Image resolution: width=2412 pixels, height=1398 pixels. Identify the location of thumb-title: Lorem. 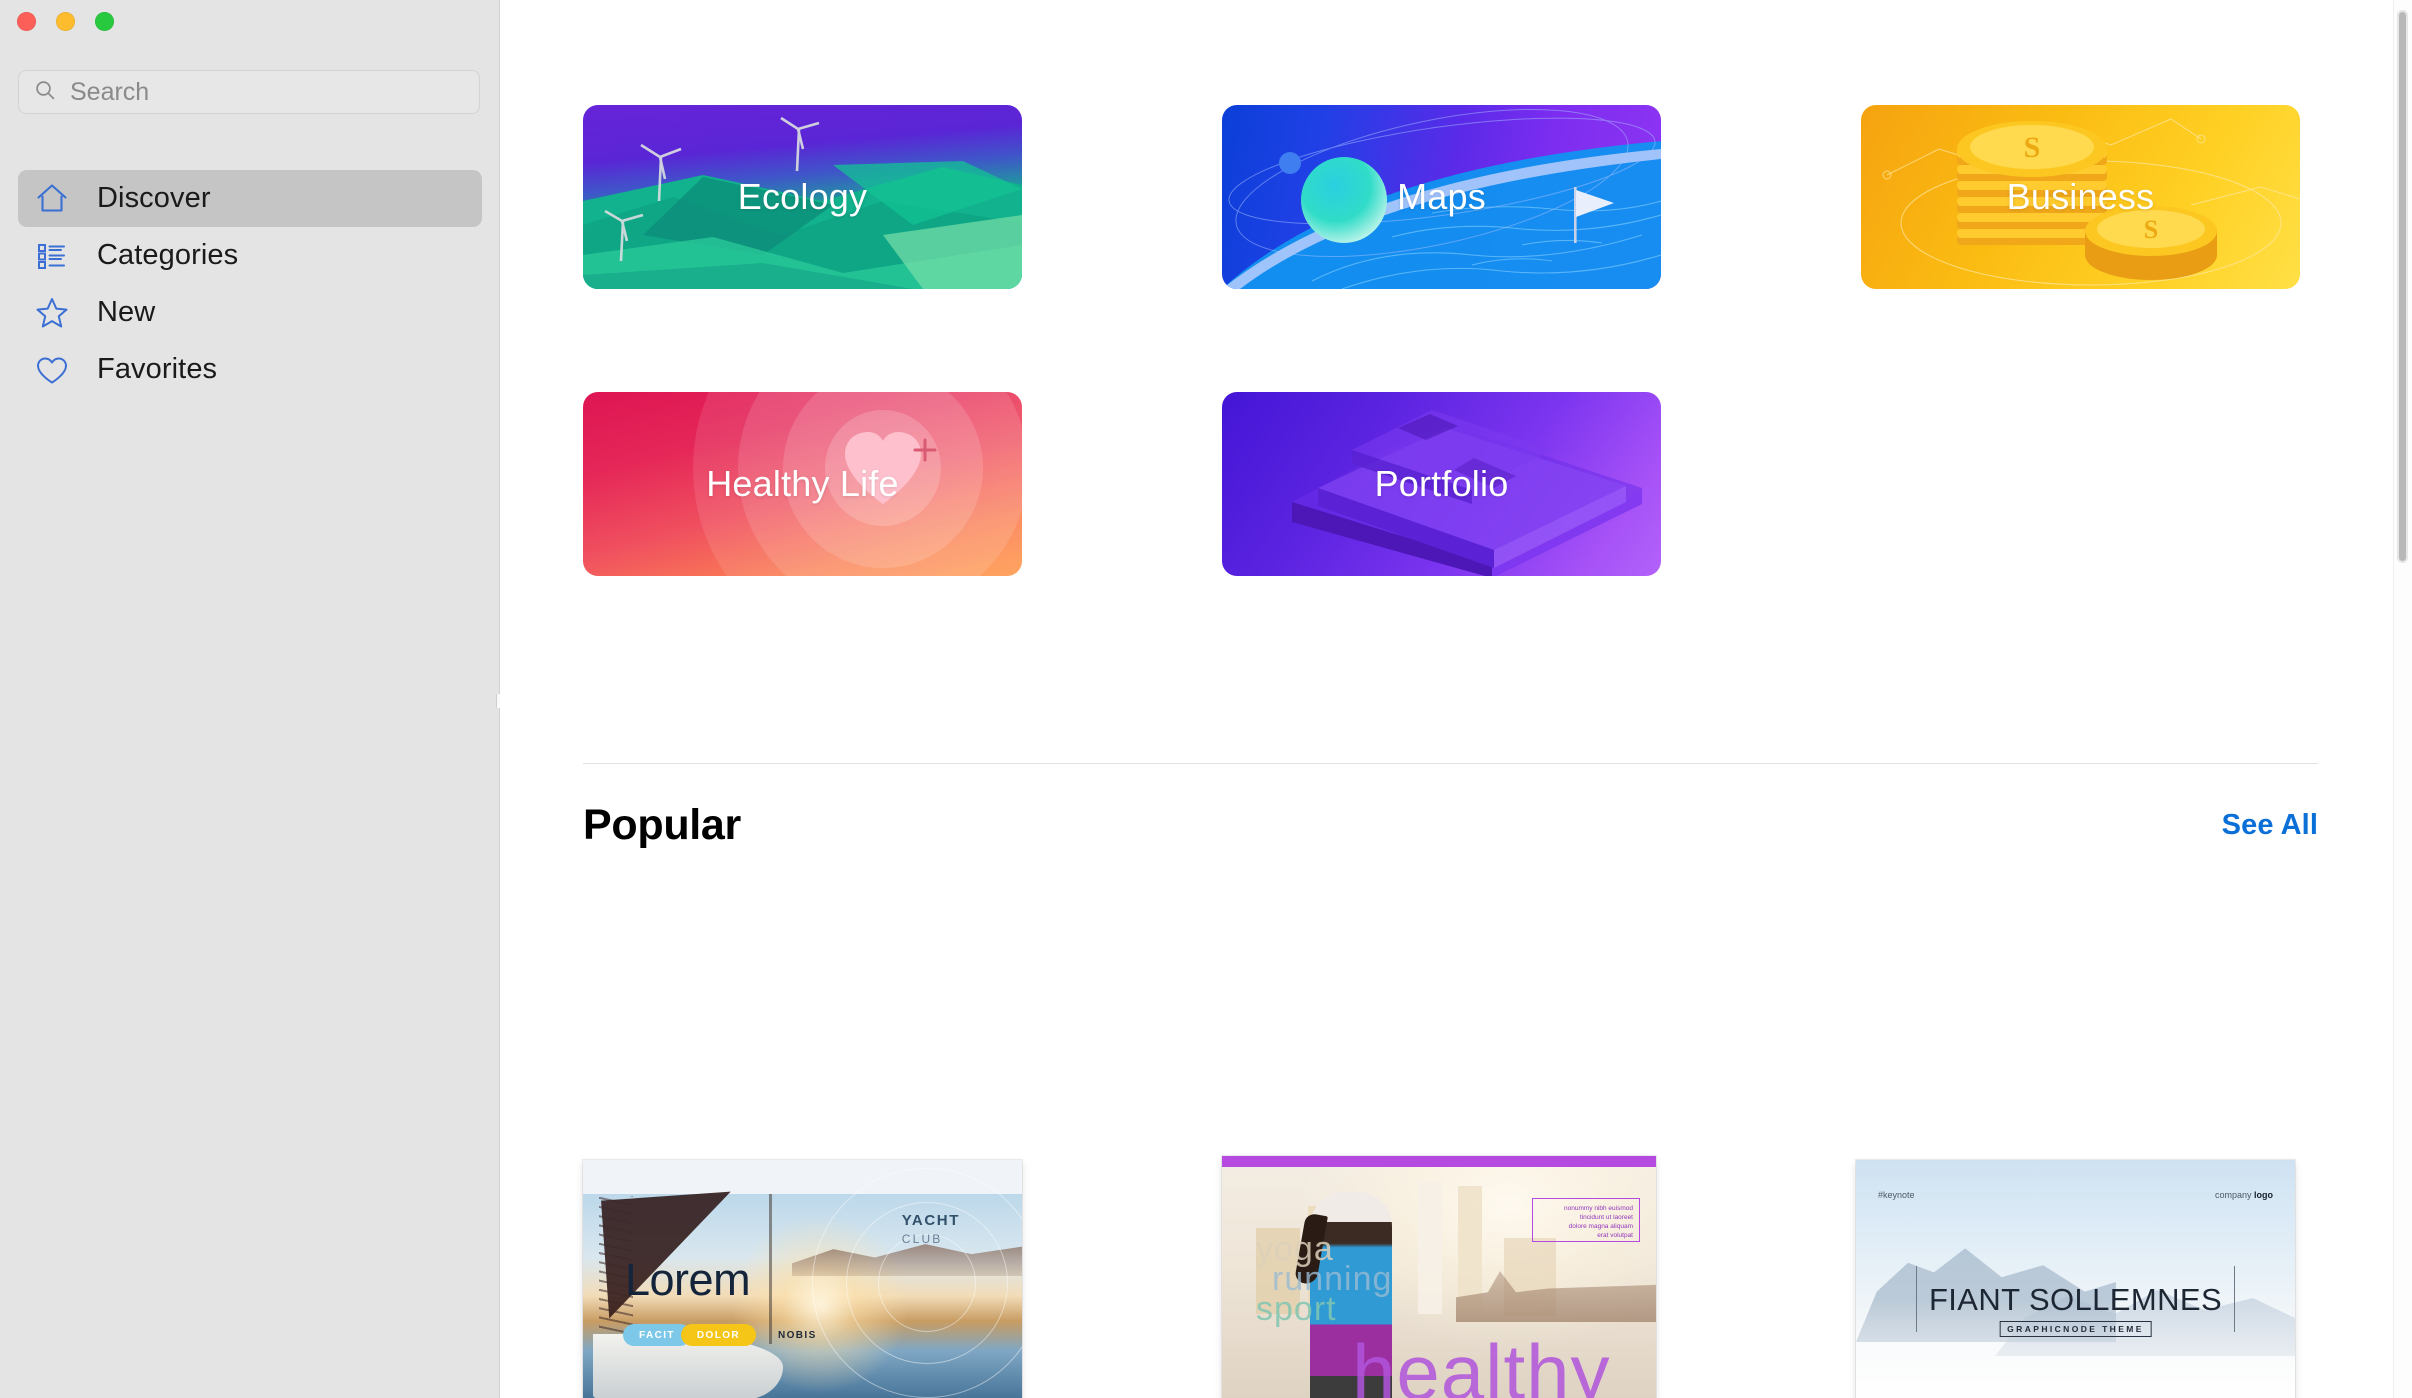
(688, 1279).